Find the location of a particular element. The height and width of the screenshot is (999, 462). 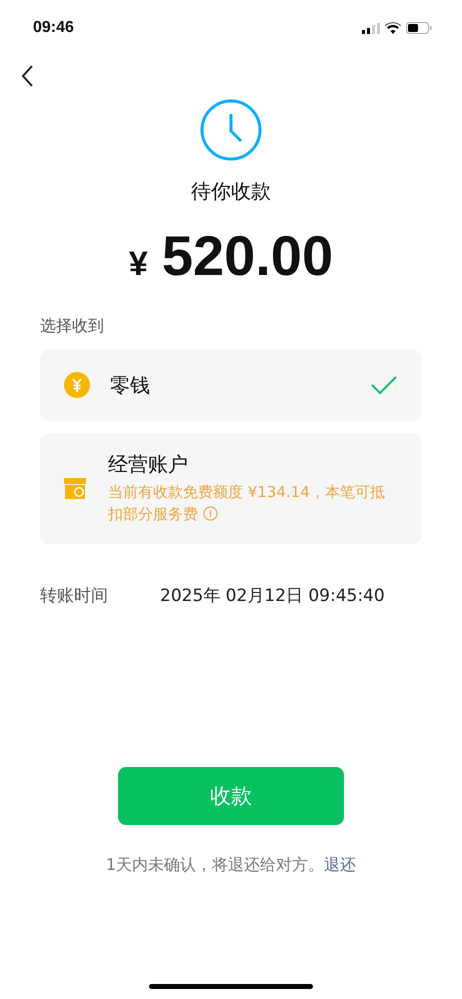

status-time: 09:46 is located at coordinates (53, 28).